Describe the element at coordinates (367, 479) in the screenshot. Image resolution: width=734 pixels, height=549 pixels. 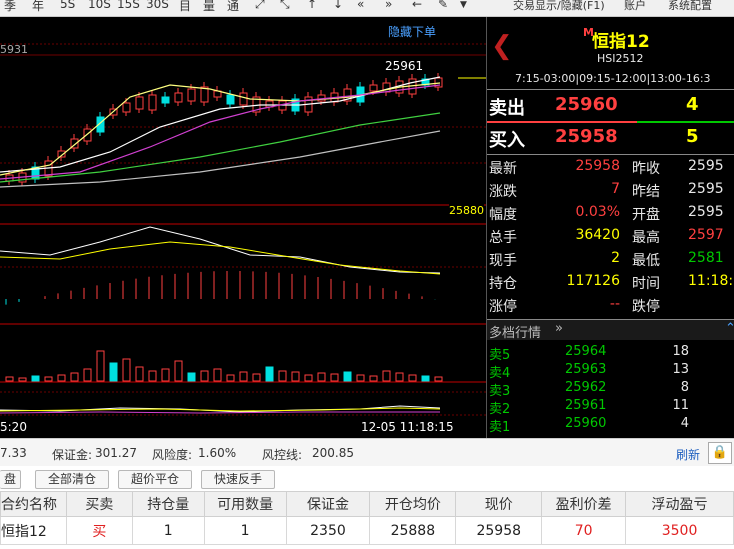
I see `position-toolbar: 盘 全部清仓 超价平仓 快速反手` at that location.